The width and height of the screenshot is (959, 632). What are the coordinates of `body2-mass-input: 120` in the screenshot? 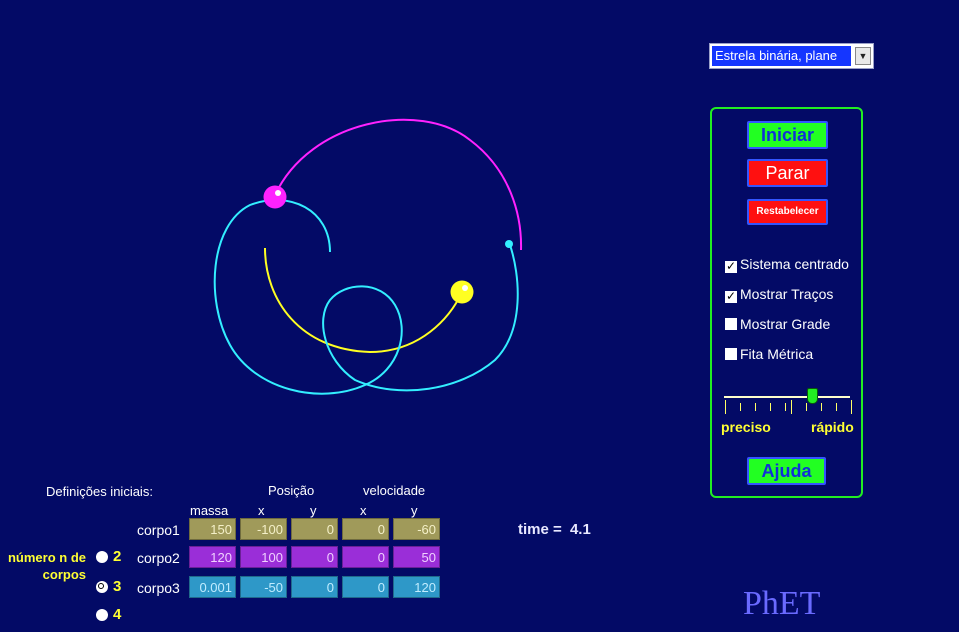 It's located at (212, 557).